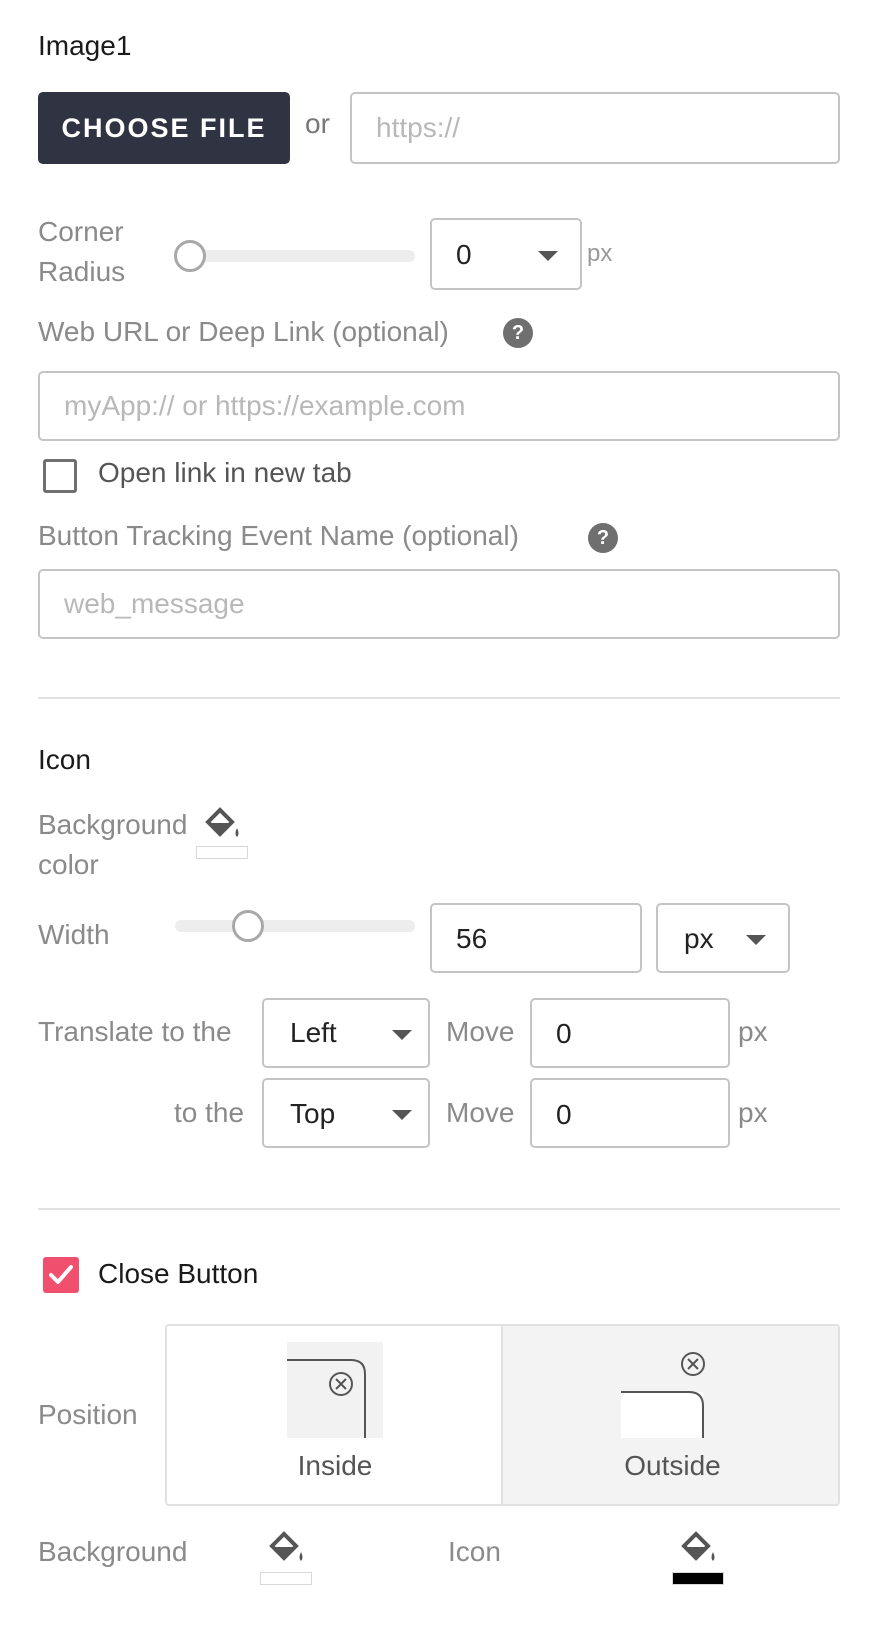 This screenshot has width=880, height=1652. I want to click on image-url-placeholder: https://, so click(418, 127).